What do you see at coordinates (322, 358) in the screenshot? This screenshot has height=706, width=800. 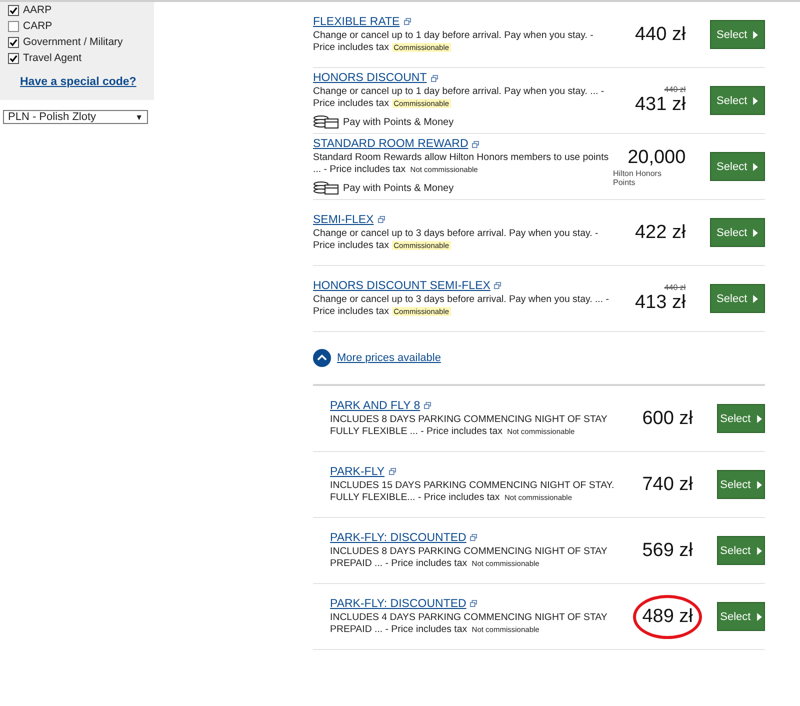 I see `collapse-chevron-icon` at bounding box center [322, 358].